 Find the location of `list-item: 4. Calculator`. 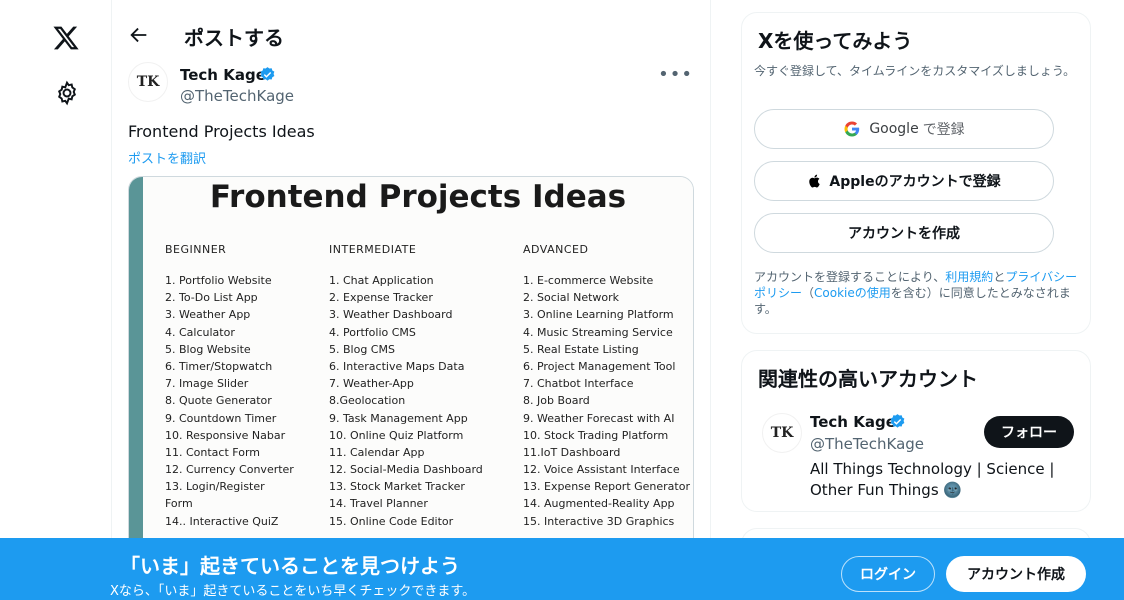

list-item: 4. Calculator is located at coordinates (200, 332).